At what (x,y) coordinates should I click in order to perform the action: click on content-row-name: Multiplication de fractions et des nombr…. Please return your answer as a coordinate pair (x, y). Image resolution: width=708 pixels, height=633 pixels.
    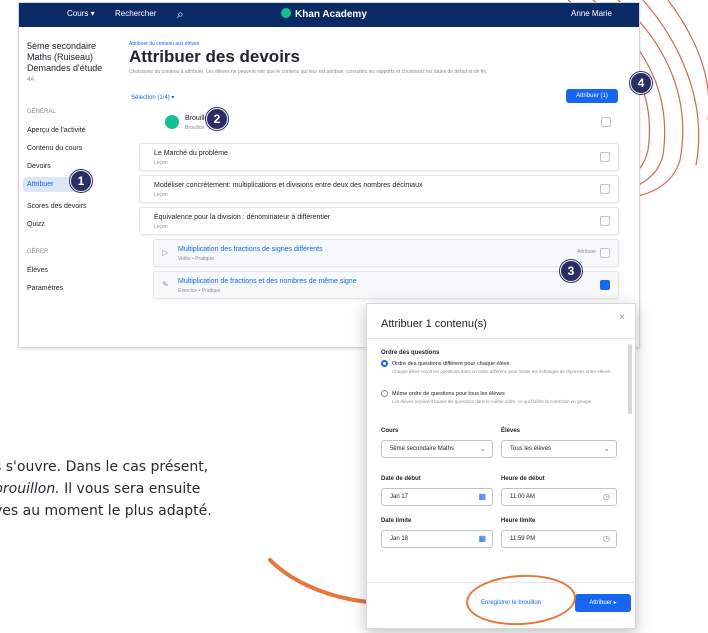
    Looking at the image, I should click on (267, 281).